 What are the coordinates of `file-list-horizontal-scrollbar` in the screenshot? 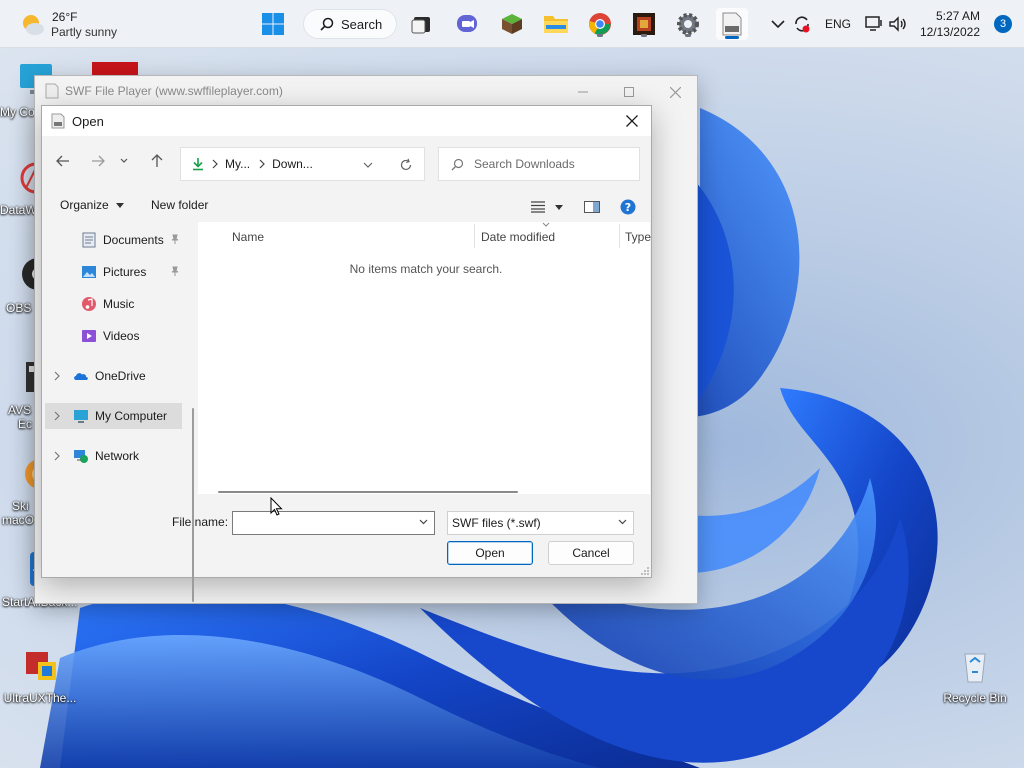 It's located at (368, 492).